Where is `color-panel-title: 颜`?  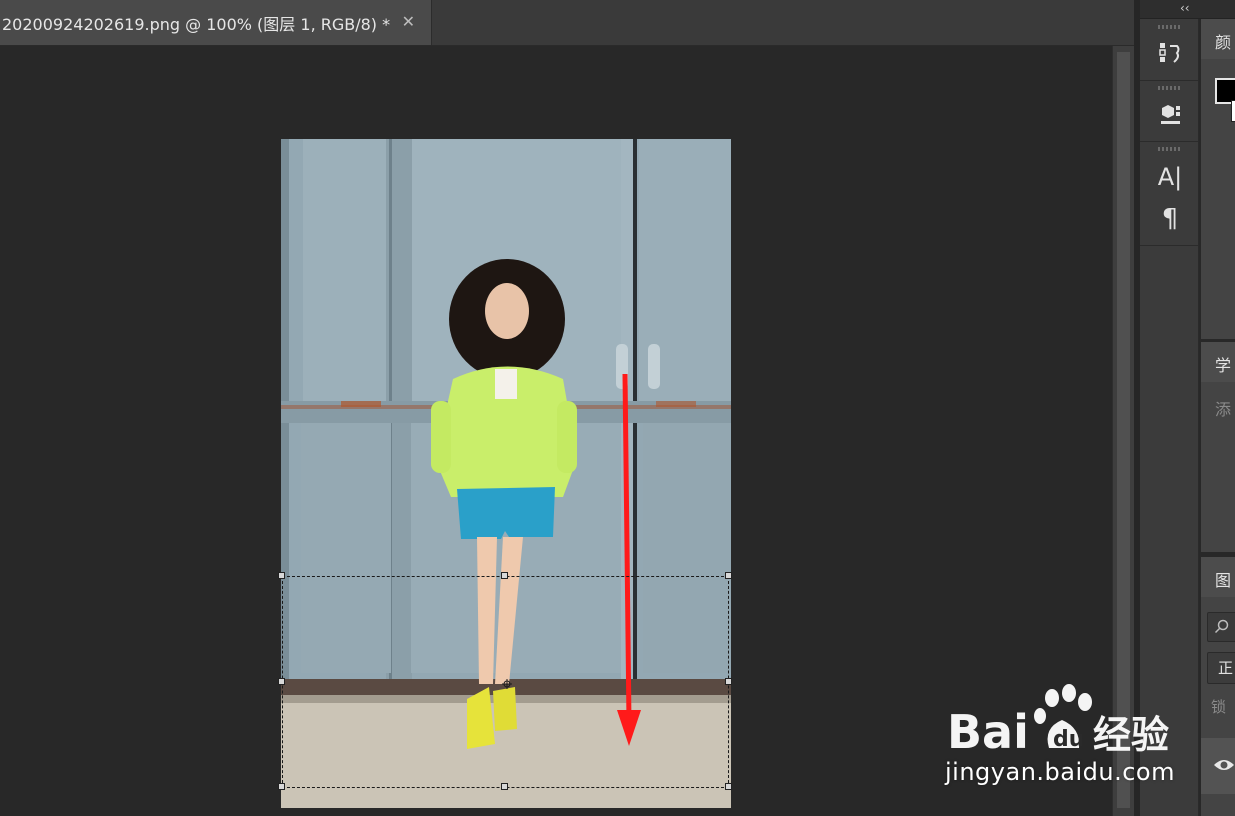 color-panel-title: 颜 is located at coordinates (1223, 42).